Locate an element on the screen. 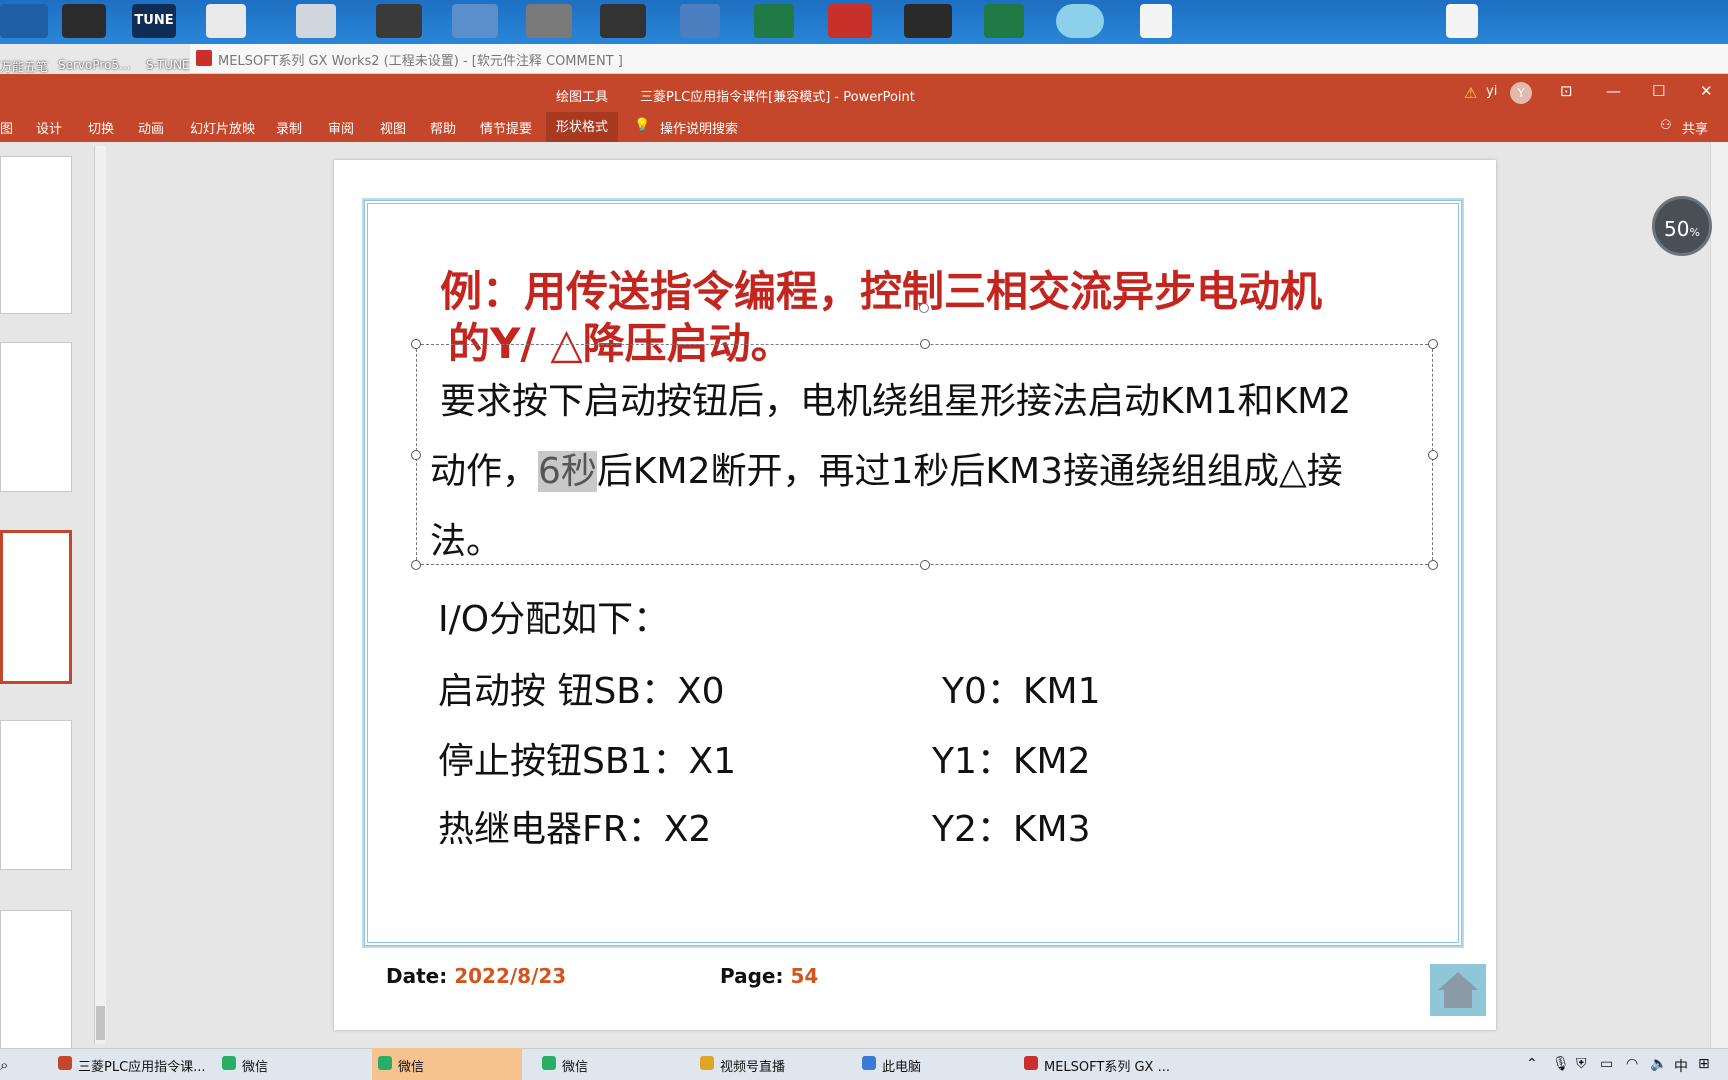 The image size is (1728, 1080). computer-icon is located at coordinates (869, 1063).